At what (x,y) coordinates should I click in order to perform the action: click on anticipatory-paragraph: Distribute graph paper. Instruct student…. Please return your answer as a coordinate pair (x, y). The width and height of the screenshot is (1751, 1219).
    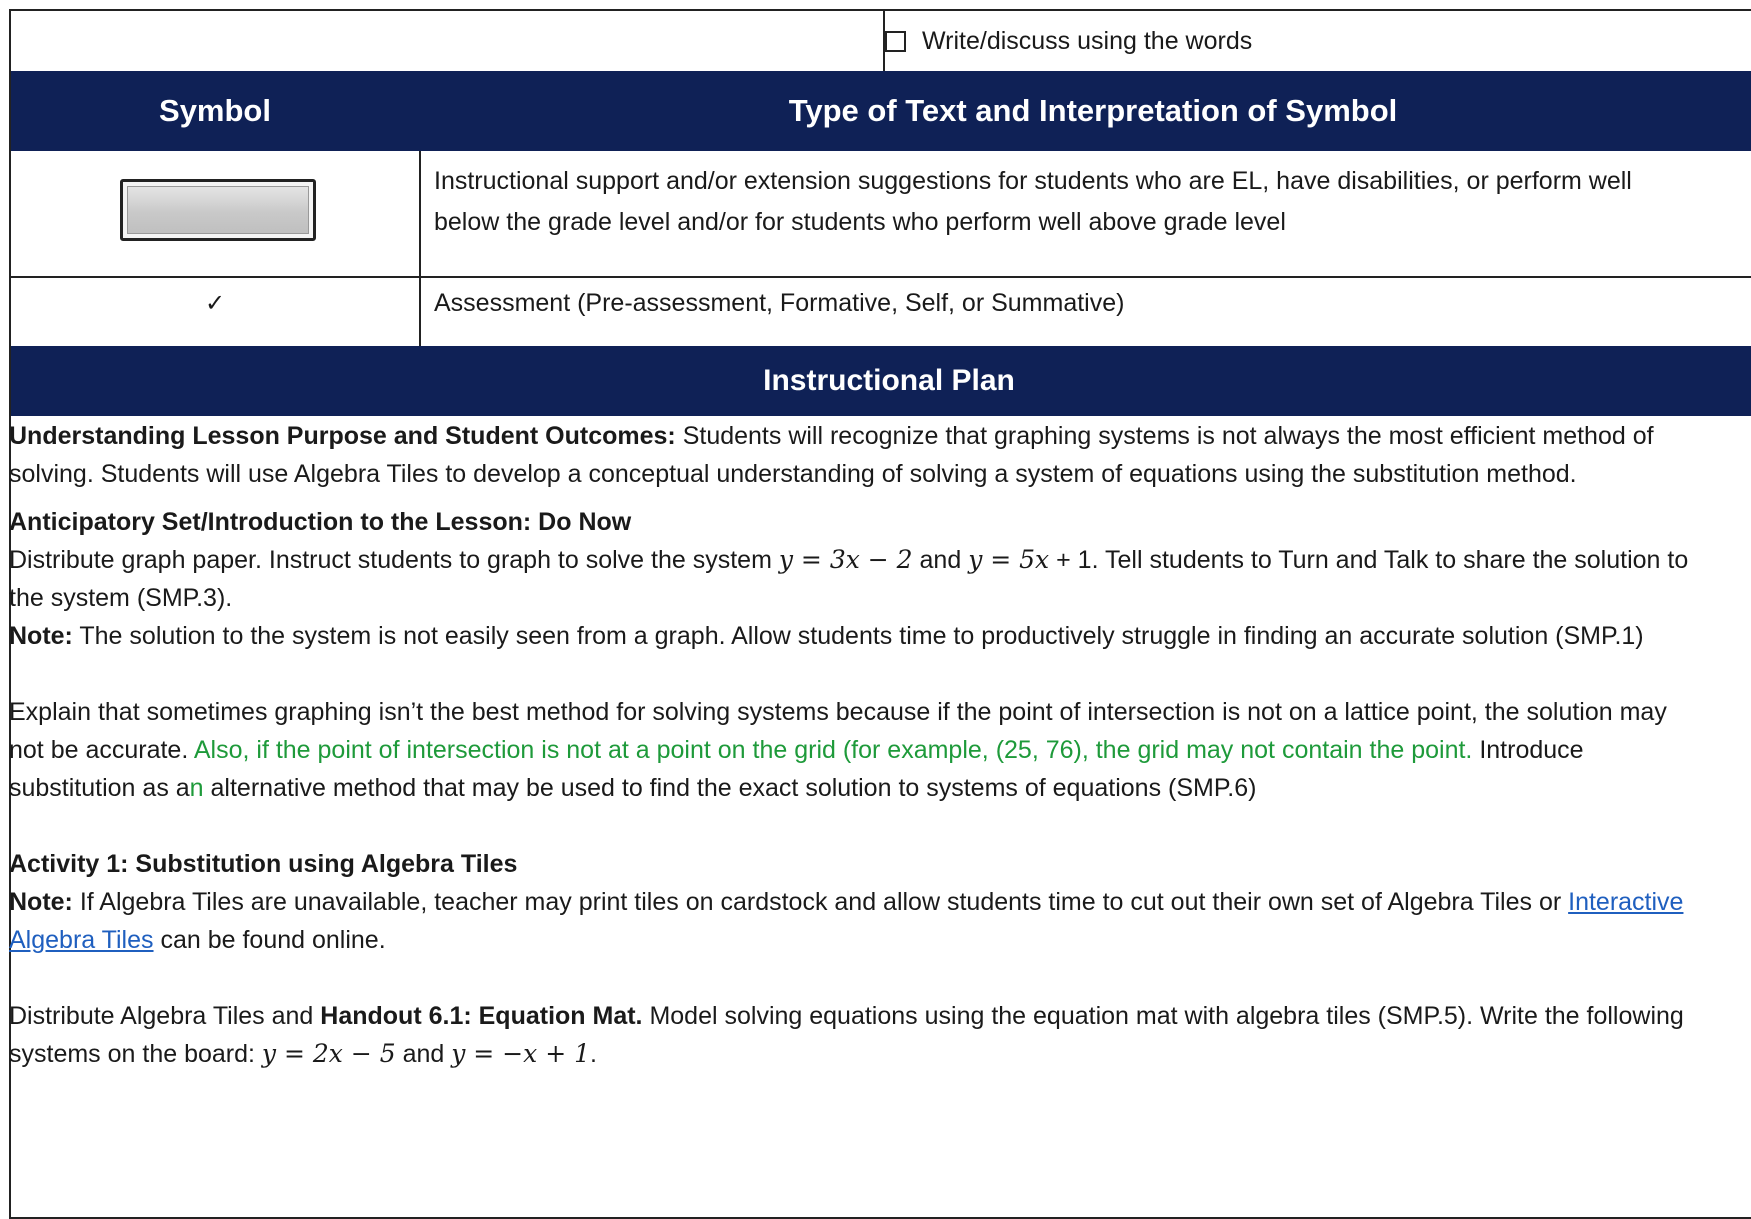
    Looking at the image, I should click on (849, 578).